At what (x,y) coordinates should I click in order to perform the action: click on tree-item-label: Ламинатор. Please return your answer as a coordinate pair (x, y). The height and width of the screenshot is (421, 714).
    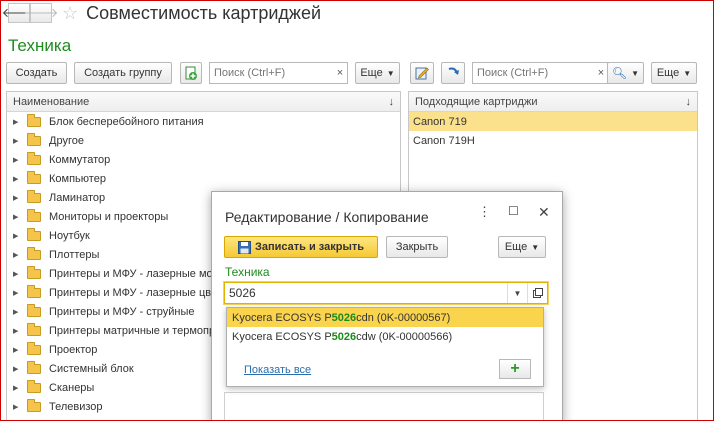
    Looking at the image, I should click on (77, 197).